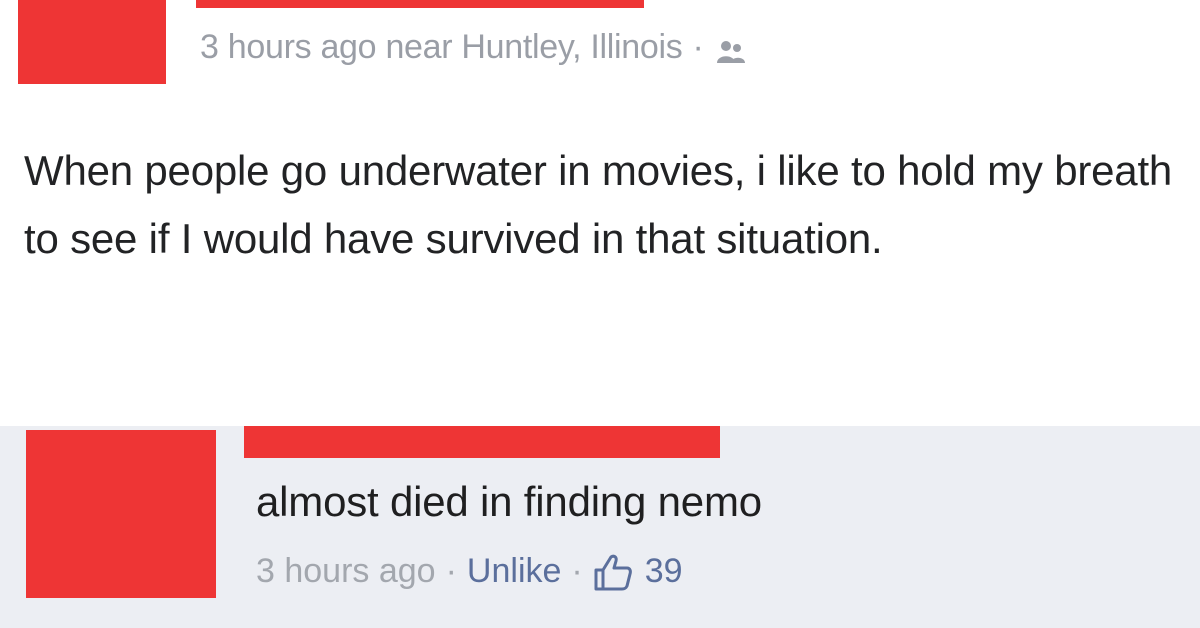  I want to click on like-count: 39, so click(664, 571).